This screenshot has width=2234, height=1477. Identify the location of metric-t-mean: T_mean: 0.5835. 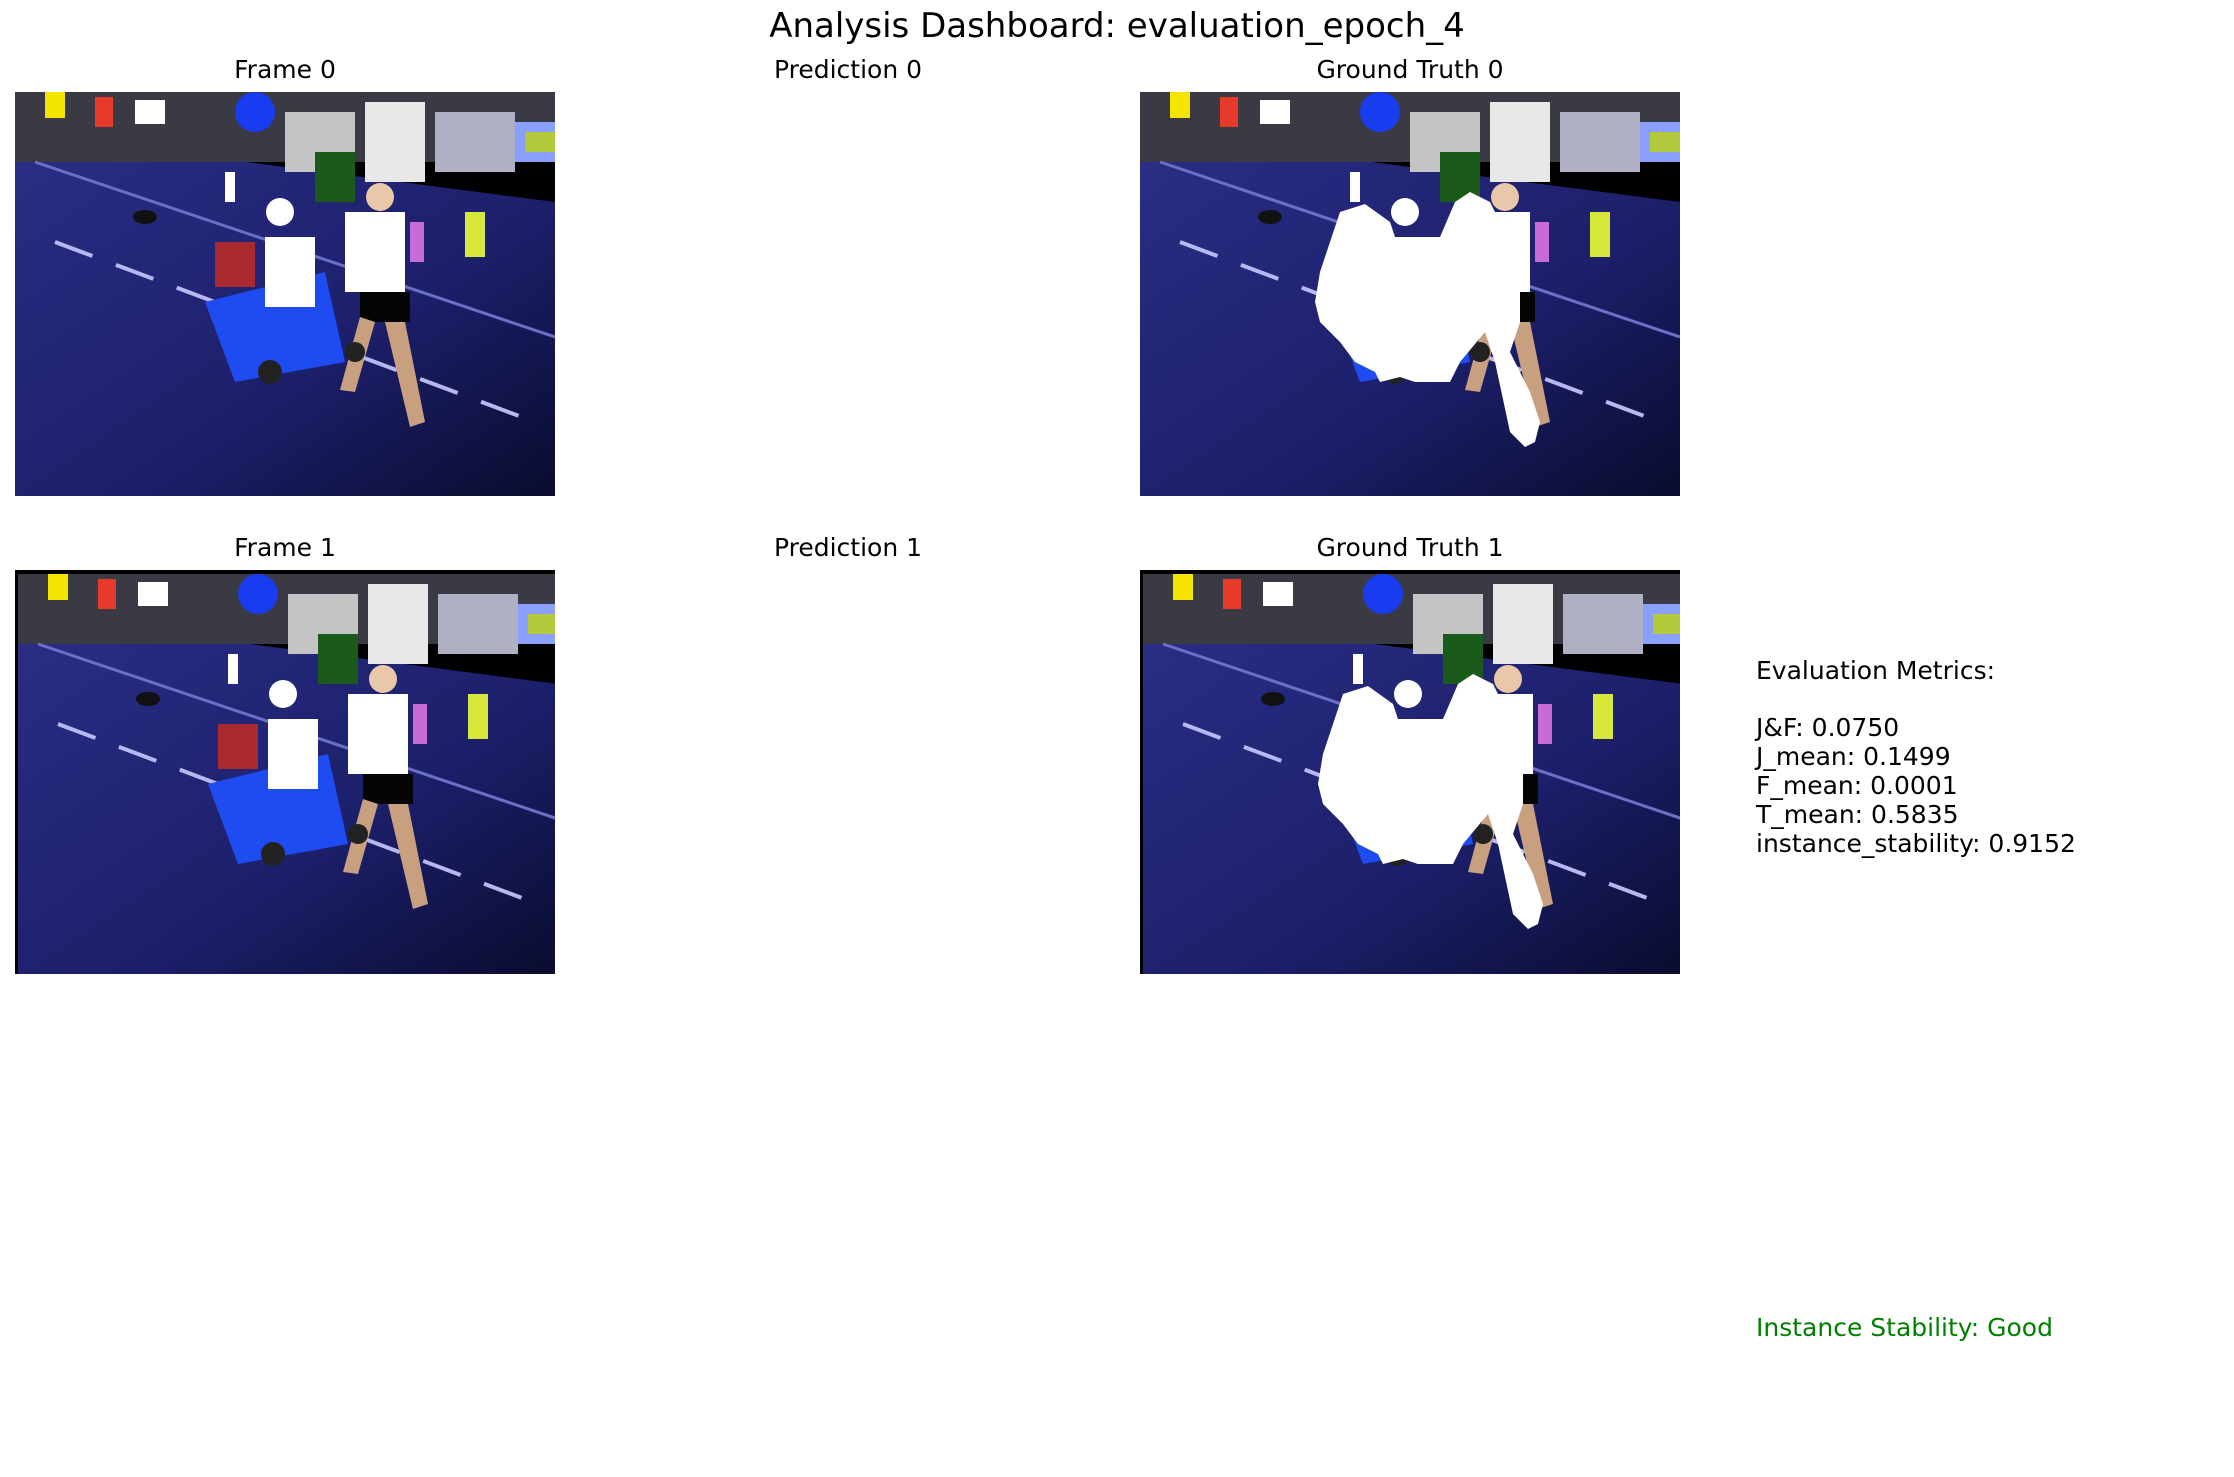
(1857, 814).